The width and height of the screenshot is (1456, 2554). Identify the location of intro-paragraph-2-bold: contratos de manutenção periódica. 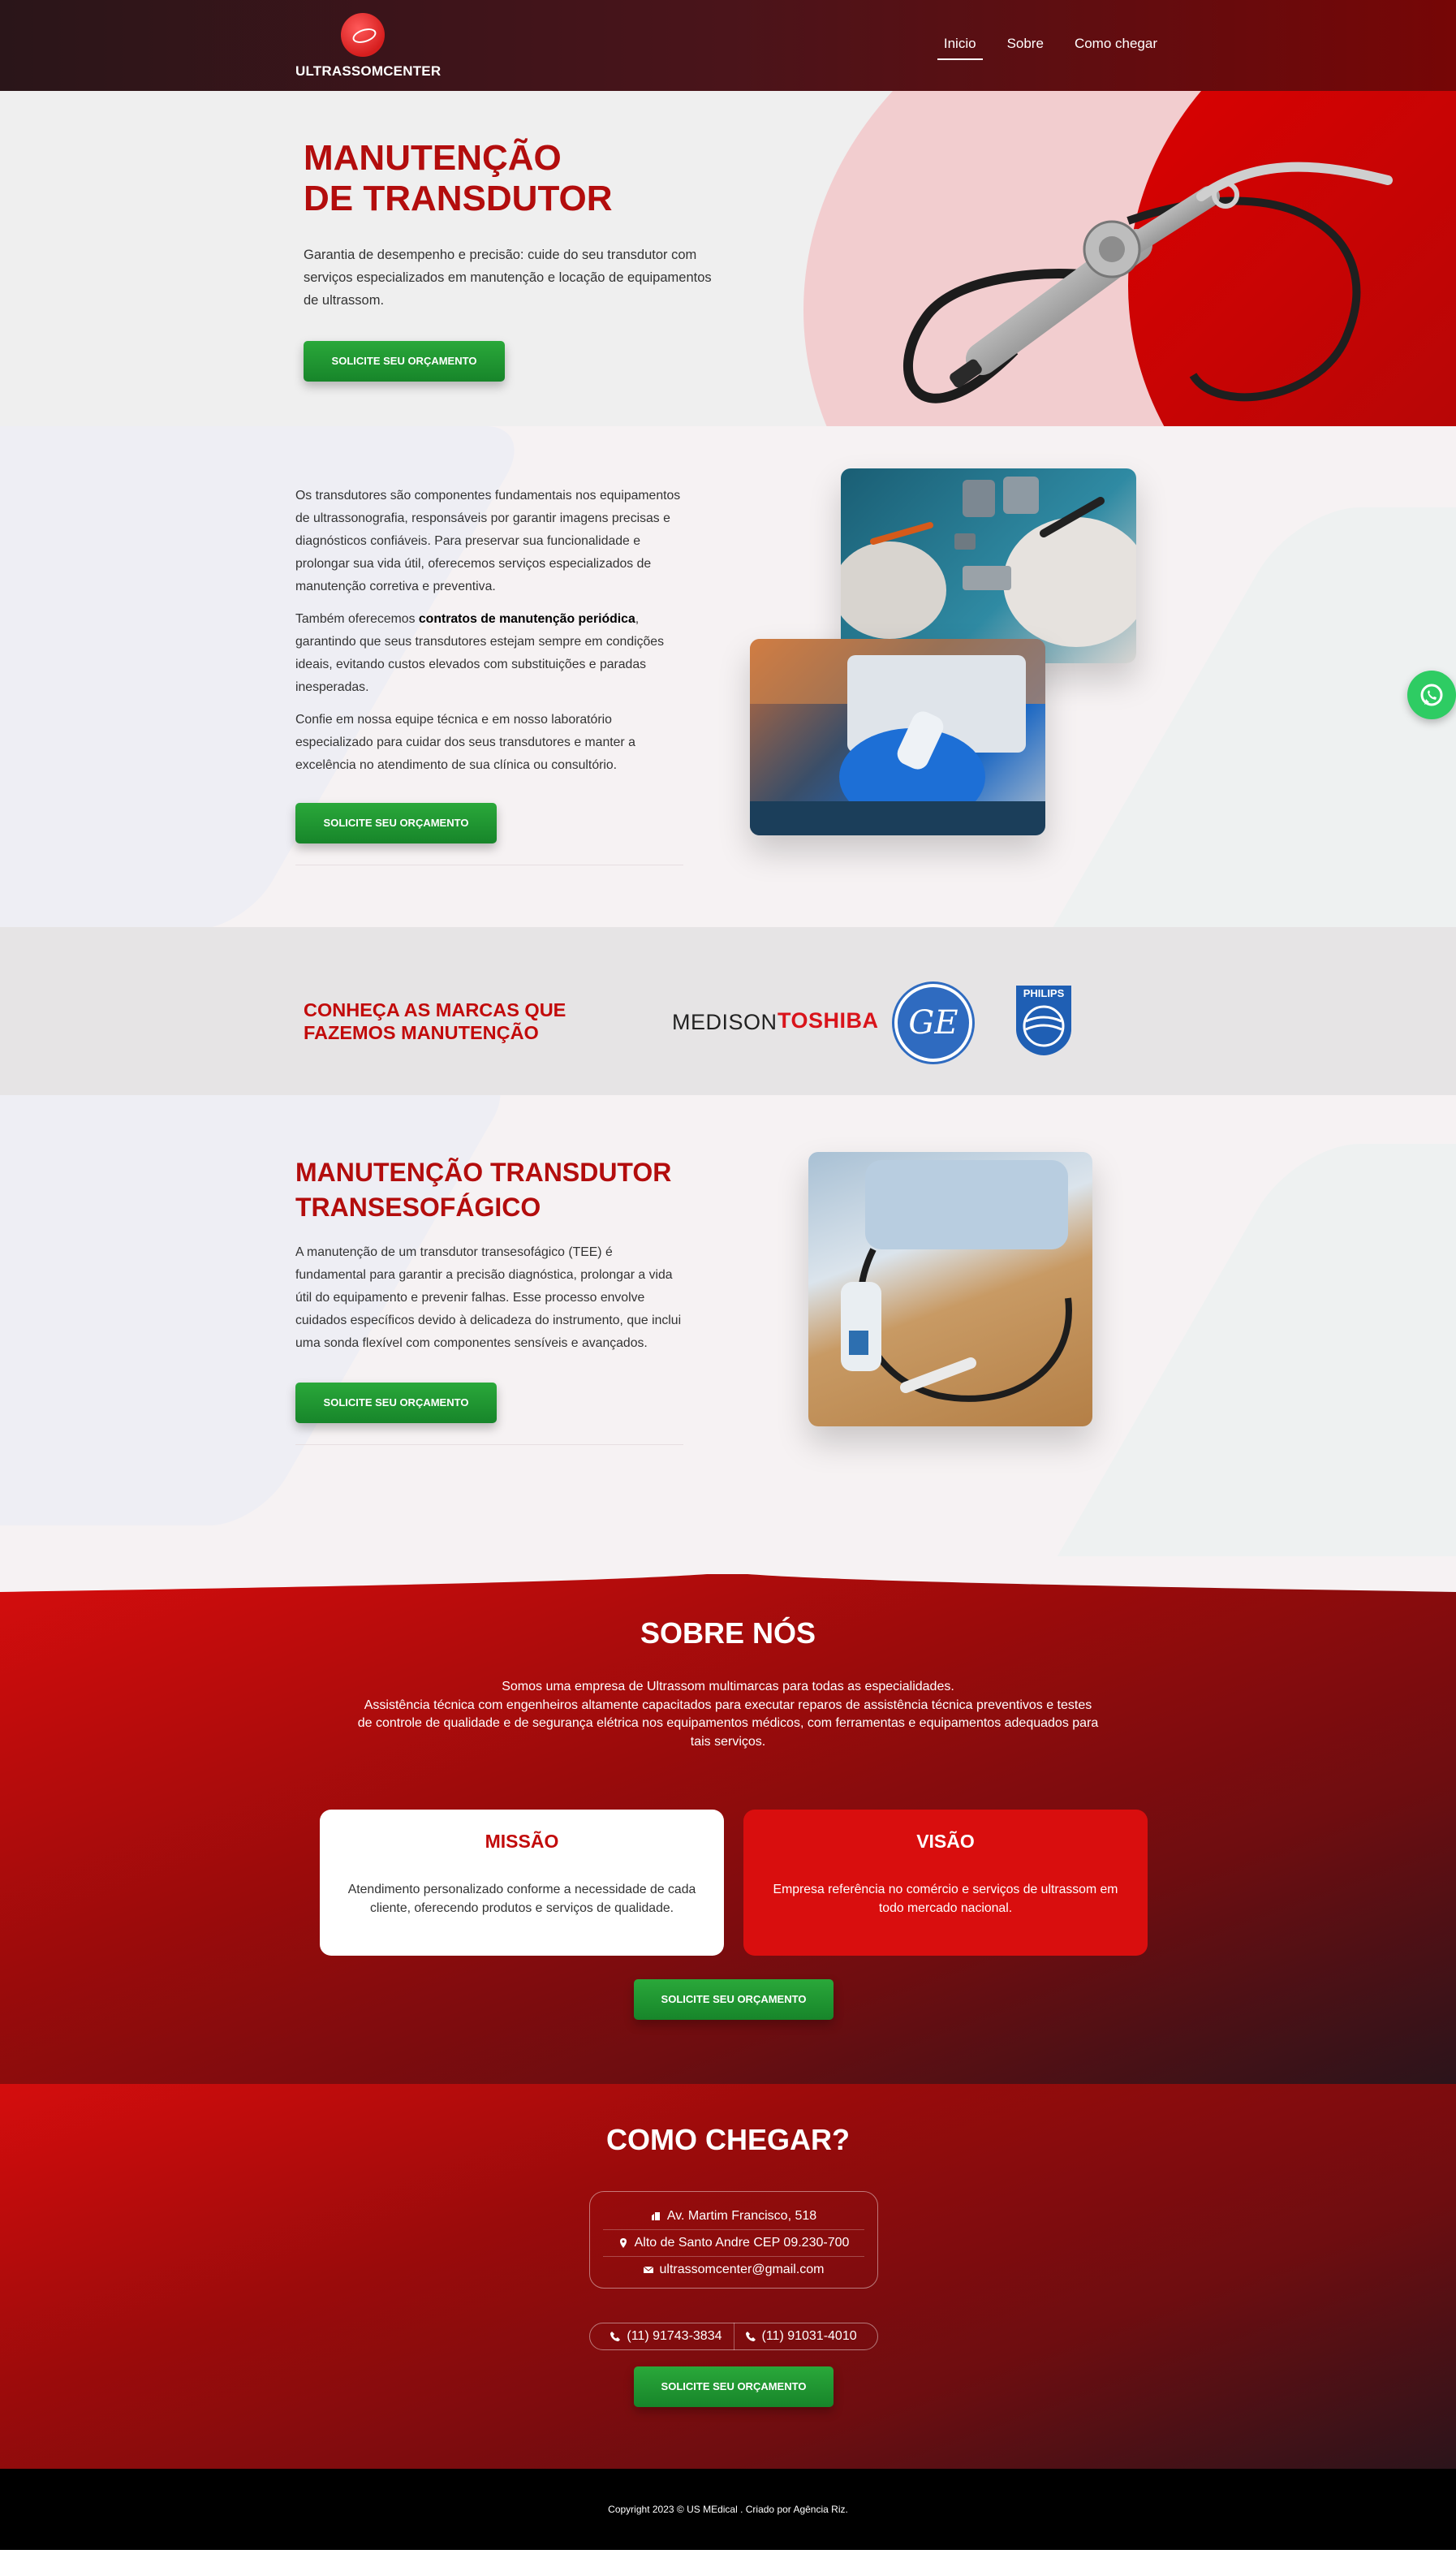
(527, 619).